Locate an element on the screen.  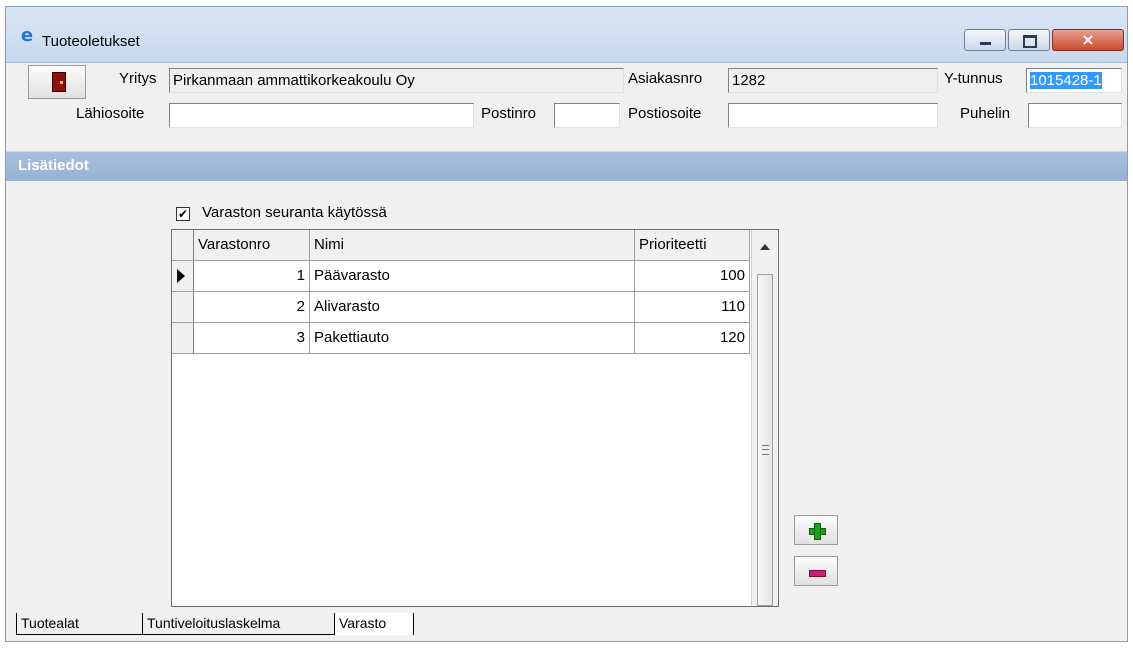
minimize-icon is located at coordinates (985, 43).